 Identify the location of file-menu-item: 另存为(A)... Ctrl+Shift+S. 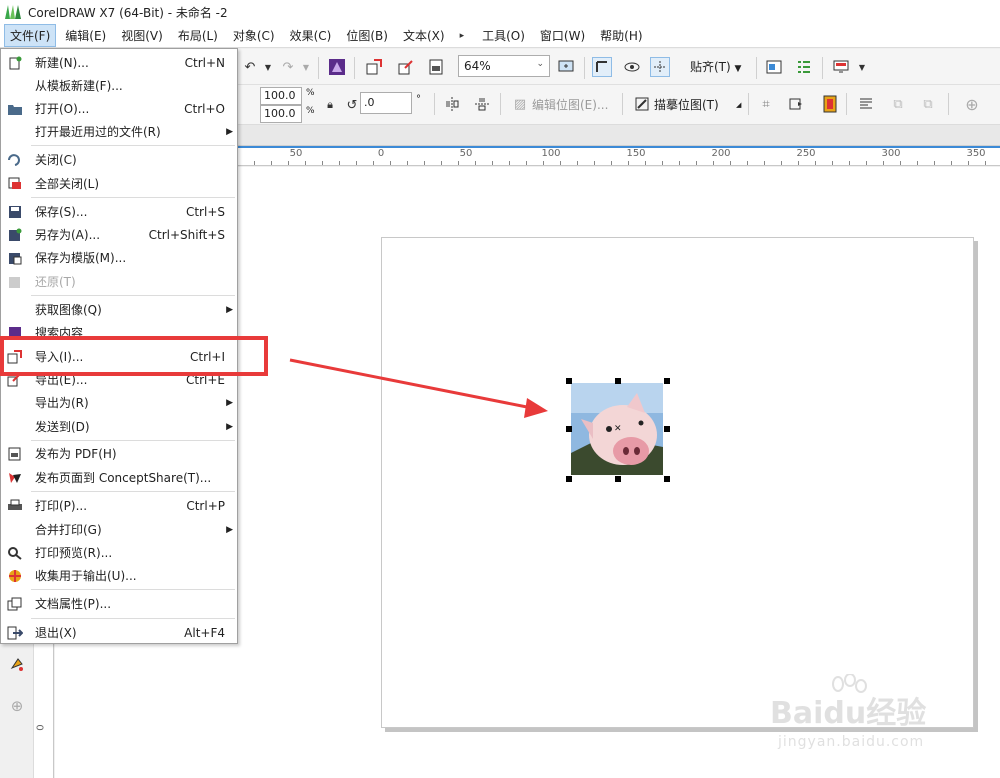
(119, 234).